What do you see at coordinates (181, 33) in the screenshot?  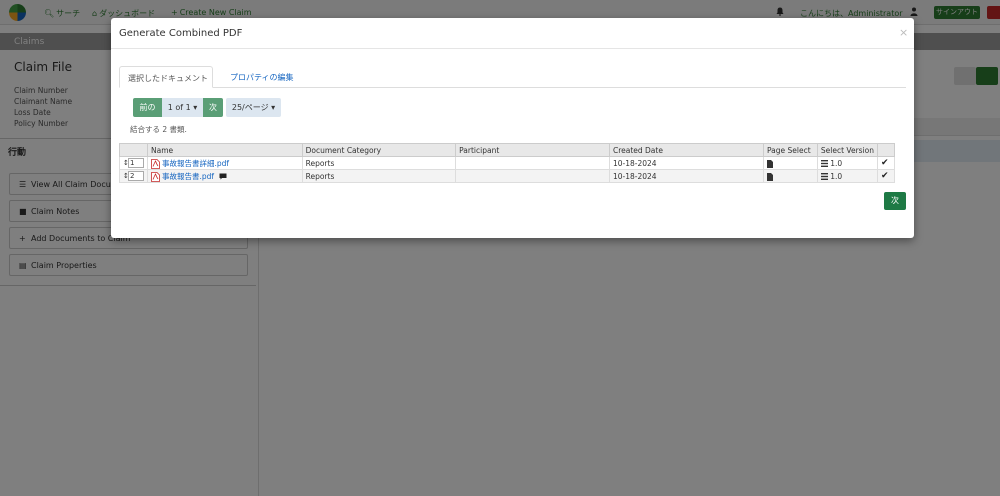 I see `modal-title: Generate Combined PDF` at bounding box center [181, 33].